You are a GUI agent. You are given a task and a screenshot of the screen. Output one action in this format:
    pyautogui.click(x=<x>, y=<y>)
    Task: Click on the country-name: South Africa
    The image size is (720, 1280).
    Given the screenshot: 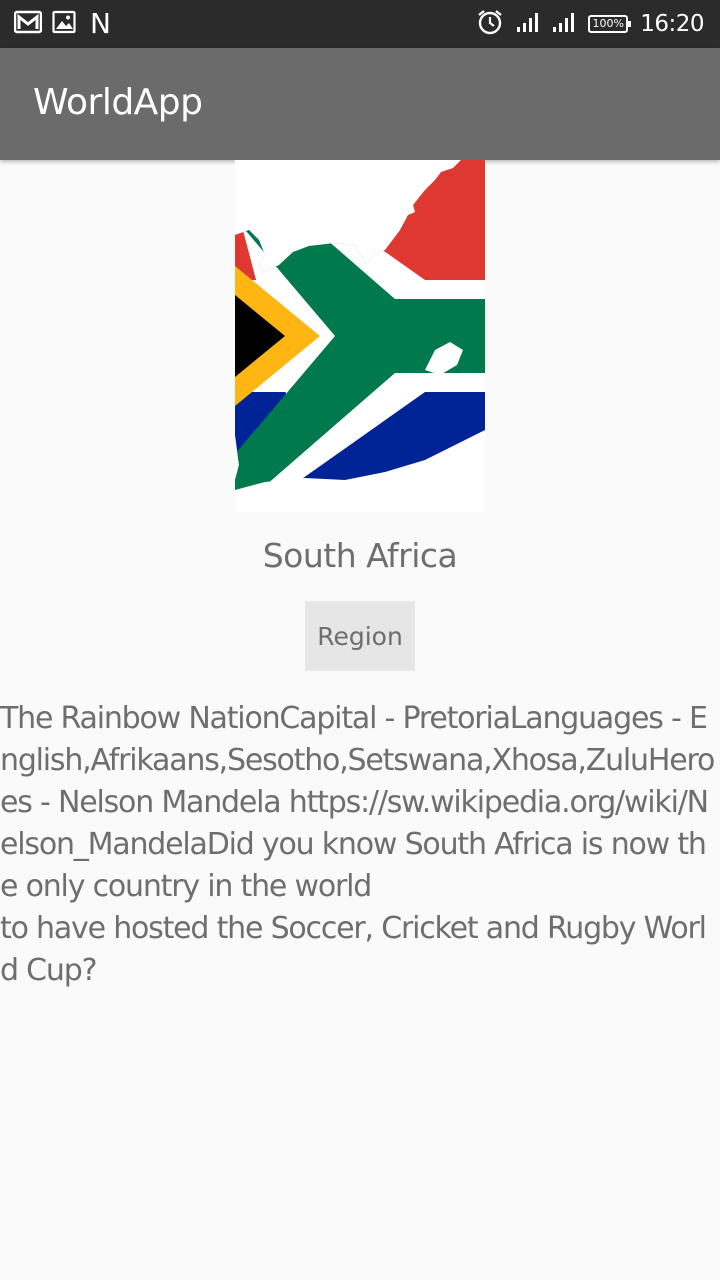 What is the action you would take?
    pyautogui.click(x=360, y=555)
    